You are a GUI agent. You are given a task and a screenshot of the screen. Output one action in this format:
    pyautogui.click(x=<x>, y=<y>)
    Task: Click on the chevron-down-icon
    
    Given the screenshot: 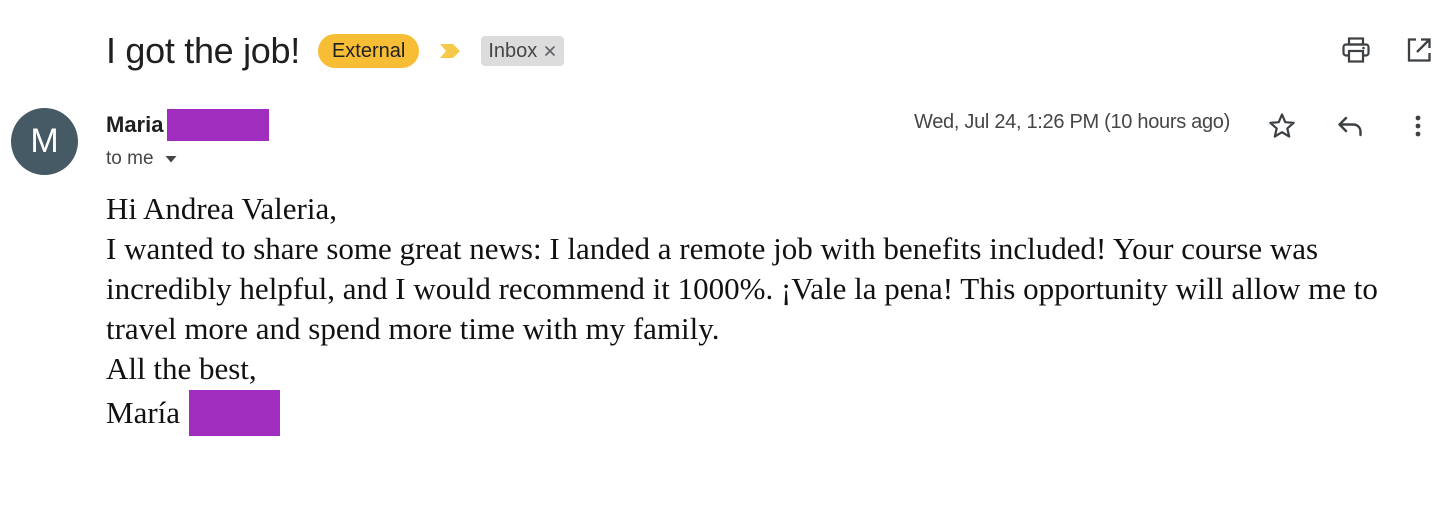 What is the action you would take?
    pyautogui.click(x=171, y=159)
    